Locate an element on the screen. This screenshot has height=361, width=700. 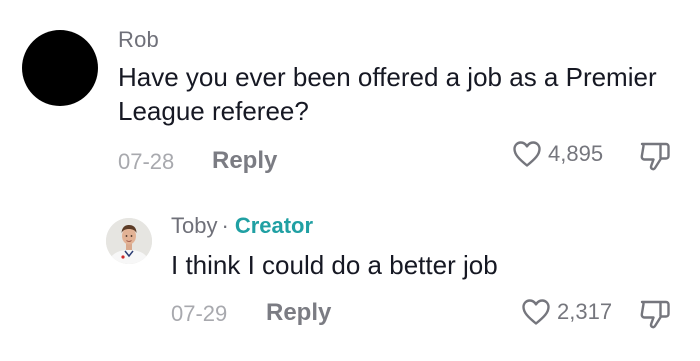
like-button: 4,895 is located at coordinates (557, 154).